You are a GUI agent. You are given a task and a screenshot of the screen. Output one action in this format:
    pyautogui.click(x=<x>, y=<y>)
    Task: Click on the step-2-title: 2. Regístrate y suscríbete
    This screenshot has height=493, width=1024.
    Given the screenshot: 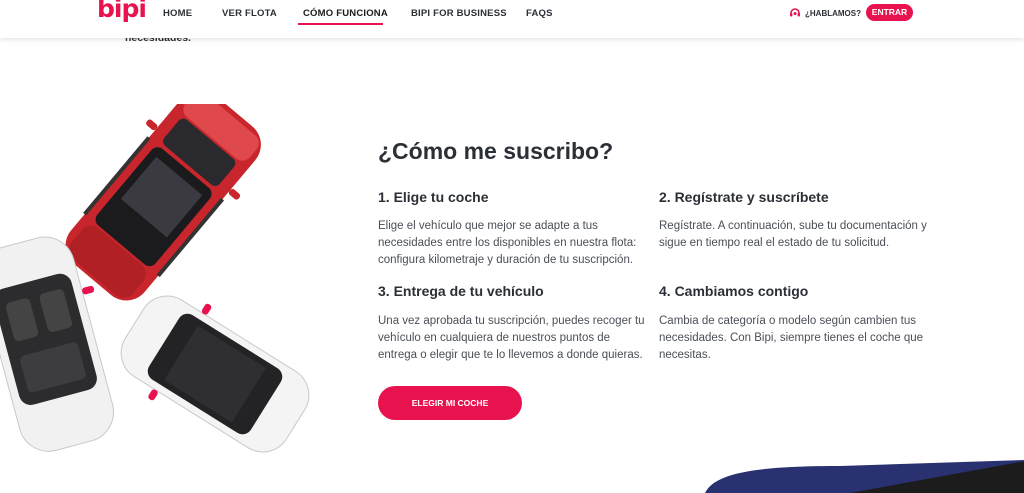 What is the action you would take?
    pyautogui.click(x=744, y=197)
    